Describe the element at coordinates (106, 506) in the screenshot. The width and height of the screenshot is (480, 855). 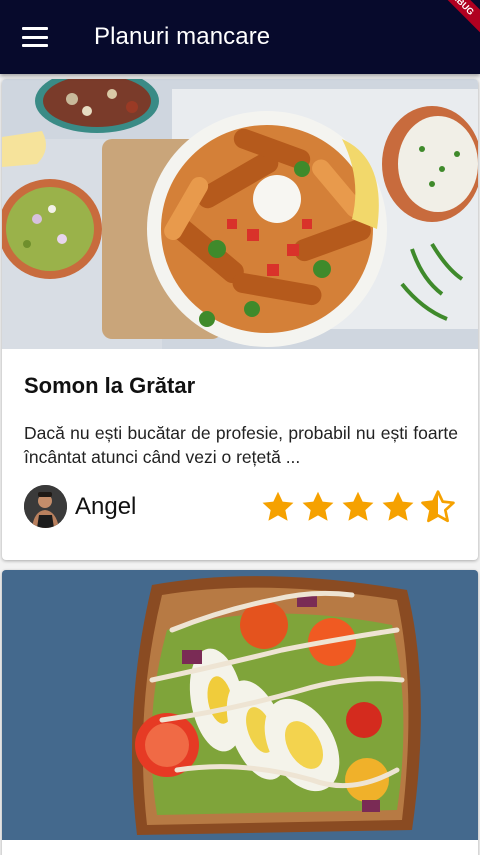
I see `author-name: Angel` at that location.